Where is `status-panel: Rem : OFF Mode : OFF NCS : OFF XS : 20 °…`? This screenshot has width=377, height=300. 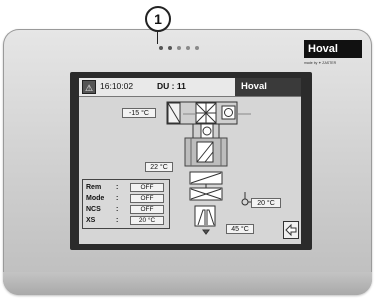
status-panel: Rem : OFF Mode : OFF NCS : OFF XS : 20 °… is located at coordinates (126, 204).